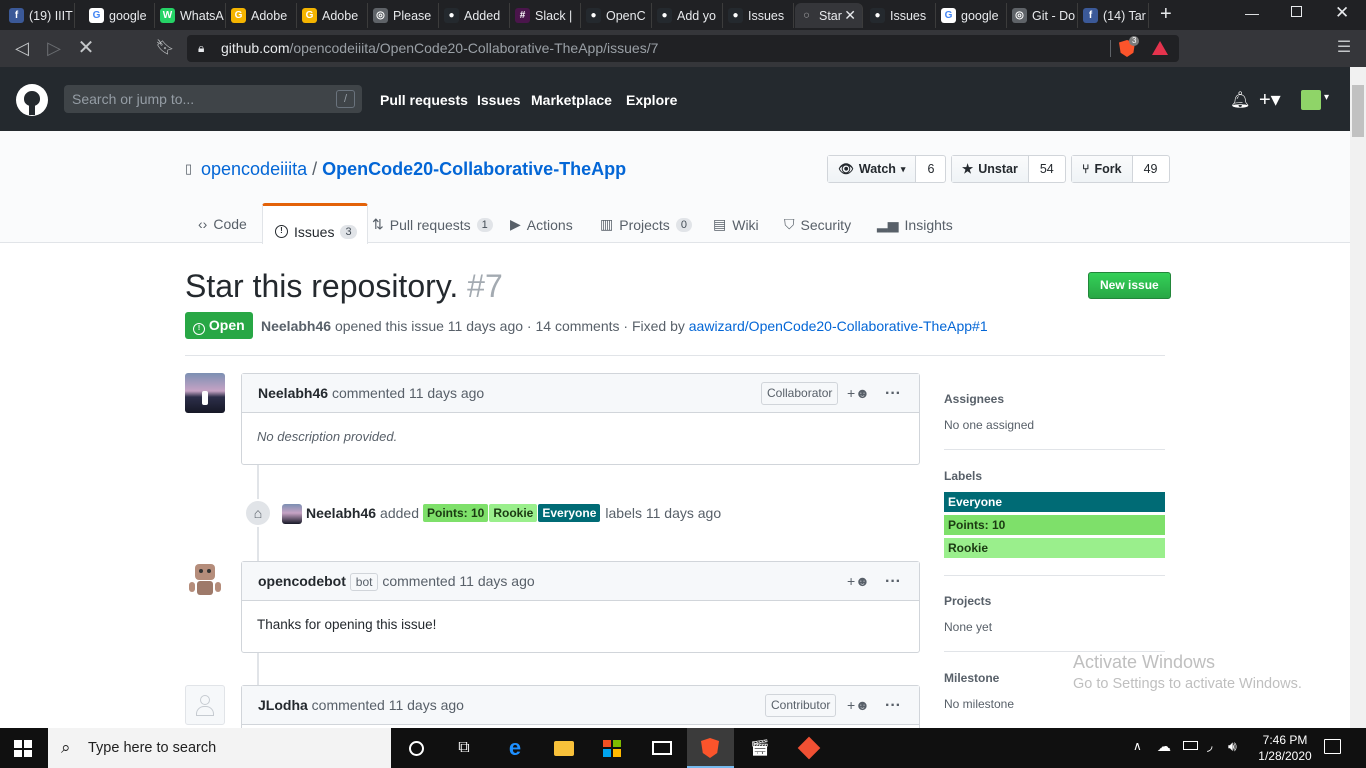 Image resolution: width=1366 pixels, height=768 pixels. What do you see at coordinates (1166, 14) in the screenshot?
I see `new-tab-button: +` at bounding box center [1166, 14].